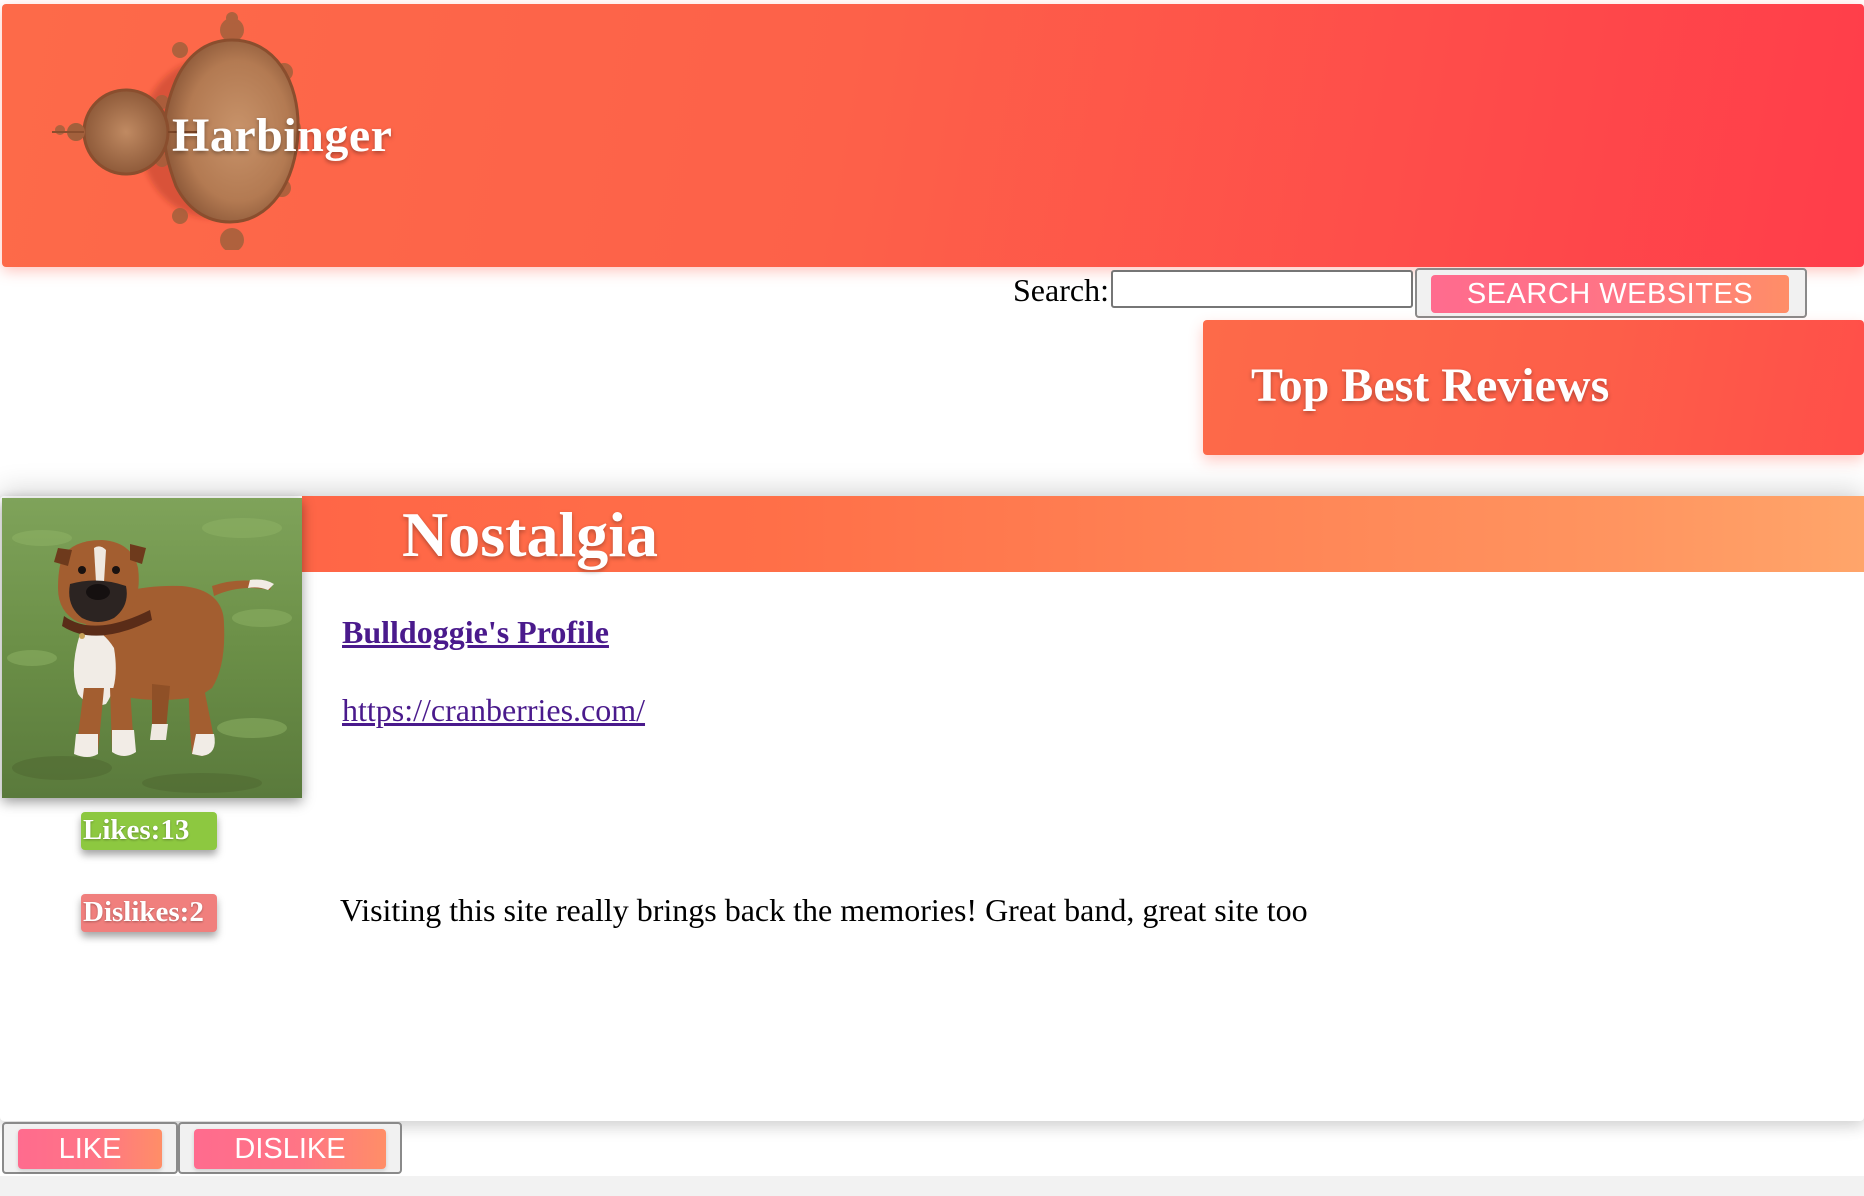 Image resolution: width=1864 pixels, height=1196 pixels. I want to click on reviewed-website-link: https://cranberries.com/, so click(493, 710).